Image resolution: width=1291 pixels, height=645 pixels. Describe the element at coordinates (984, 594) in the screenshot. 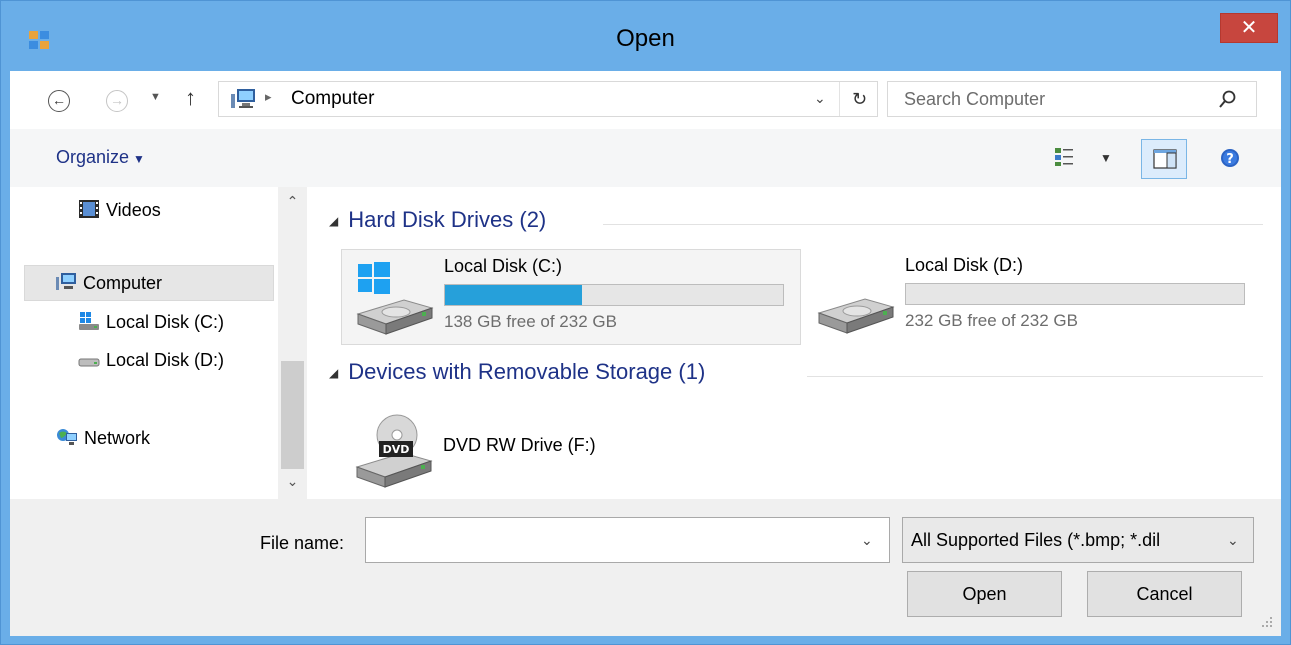

I see `open-button: Open` at that location.